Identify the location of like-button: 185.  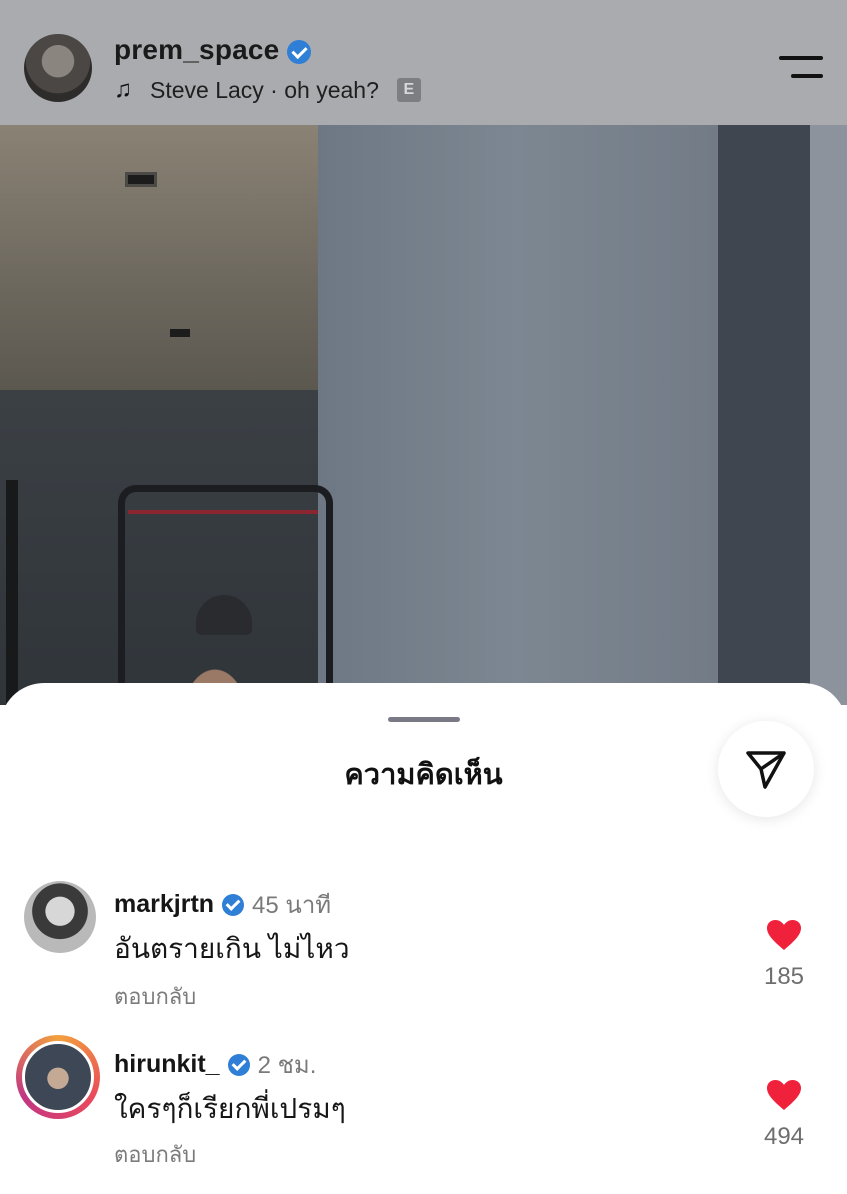
(784, 955).